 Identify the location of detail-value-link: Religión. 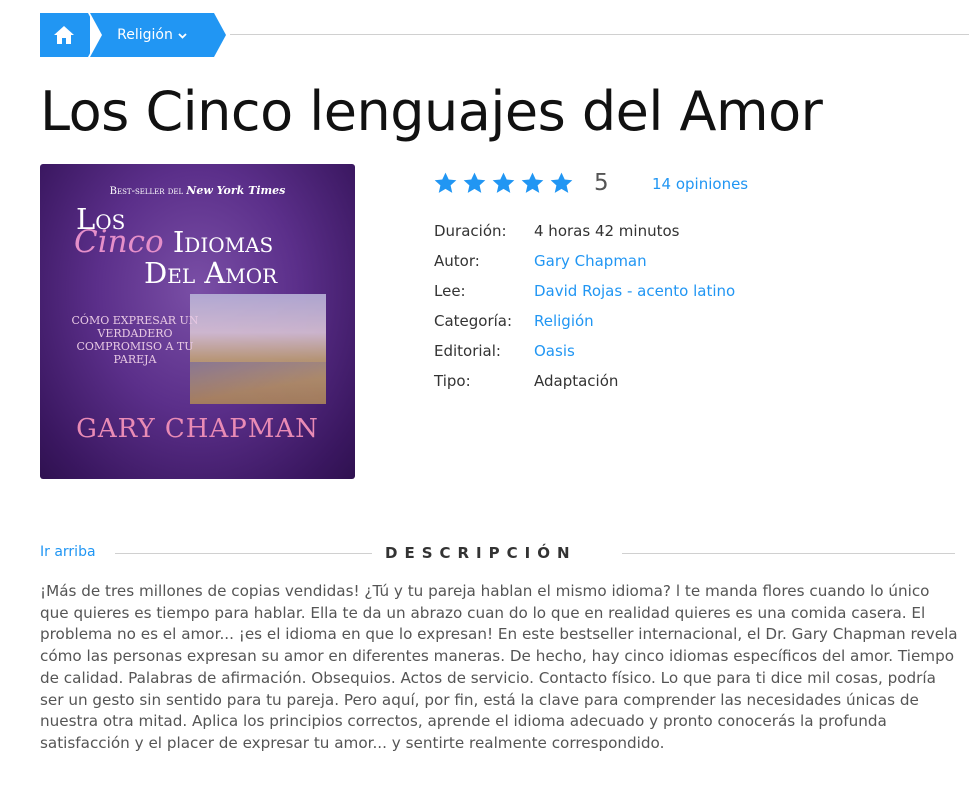
(564, 321).